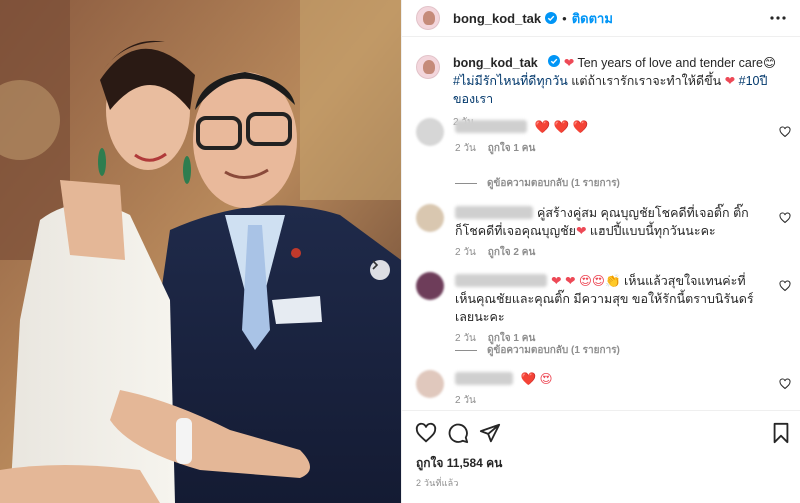 This screenshot has height=503, width=800. What do you see at coordinates (603, 390) in the screenshot?
I see `comment-item: ❤️ 😍 2 วัน` at bounding box center [603, 390].